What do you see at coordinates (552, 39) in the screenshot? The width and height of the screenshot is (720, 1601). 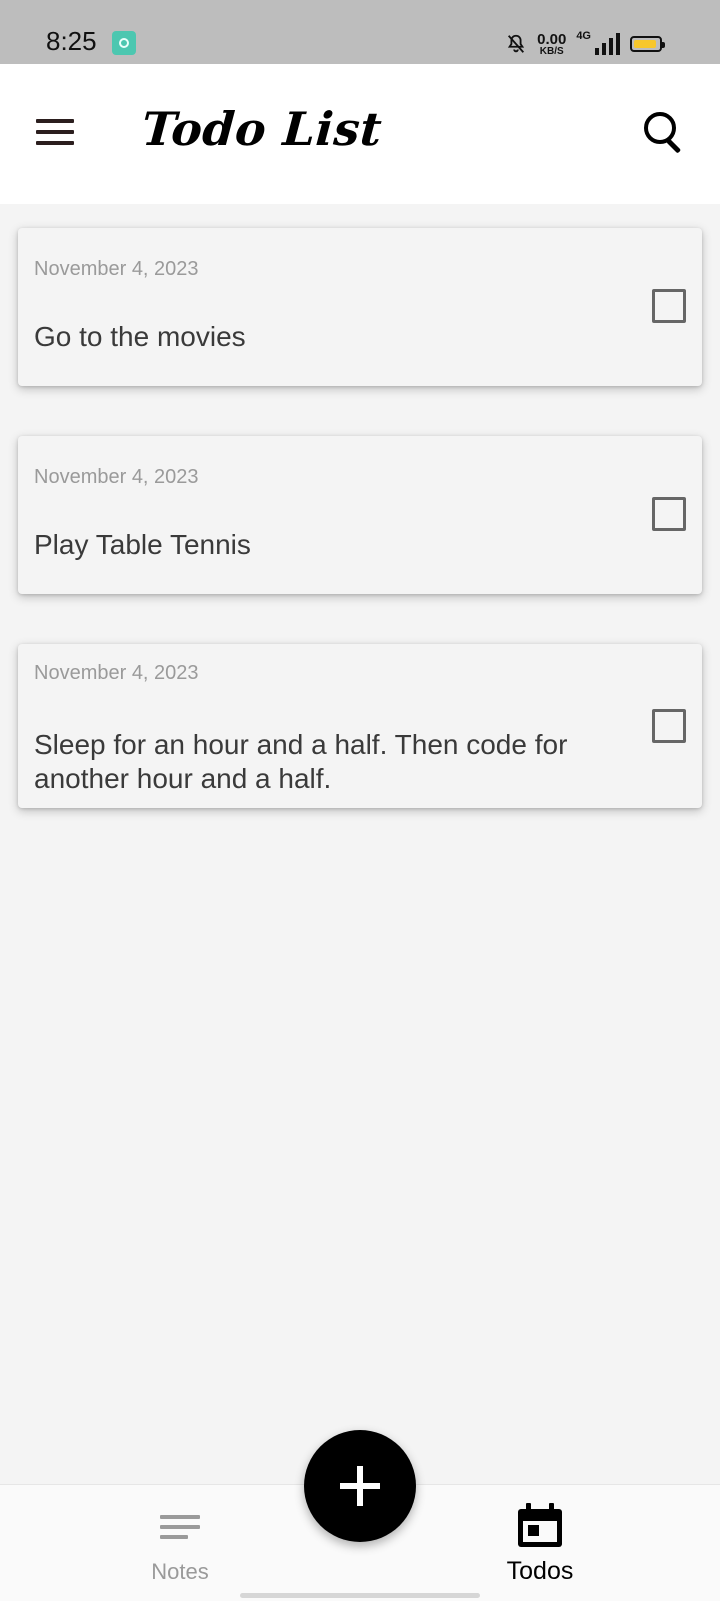 I see `net-speed-value: 0.00` at bounding box center [552, 39].